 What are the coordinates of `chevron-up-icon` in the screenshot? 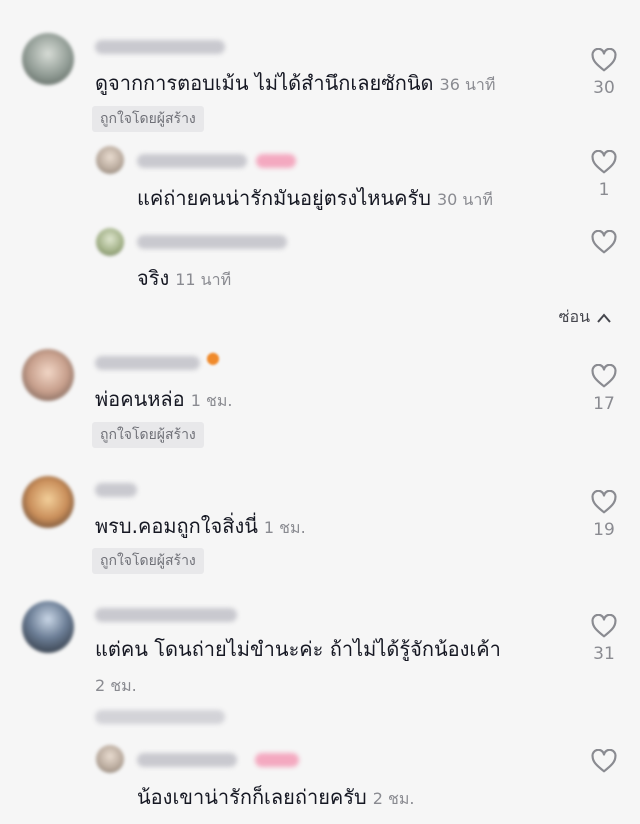 It's located at (604, 317).